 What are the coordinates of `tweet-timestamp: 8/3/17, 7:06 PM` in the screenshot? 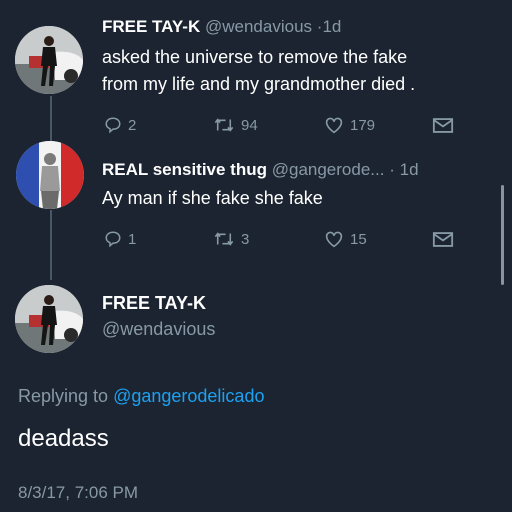 It's located at (78, 493).